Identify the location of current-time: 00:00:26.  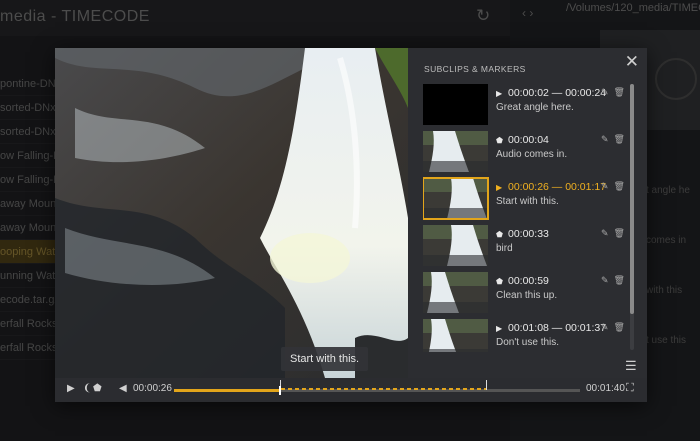
(152, 388).